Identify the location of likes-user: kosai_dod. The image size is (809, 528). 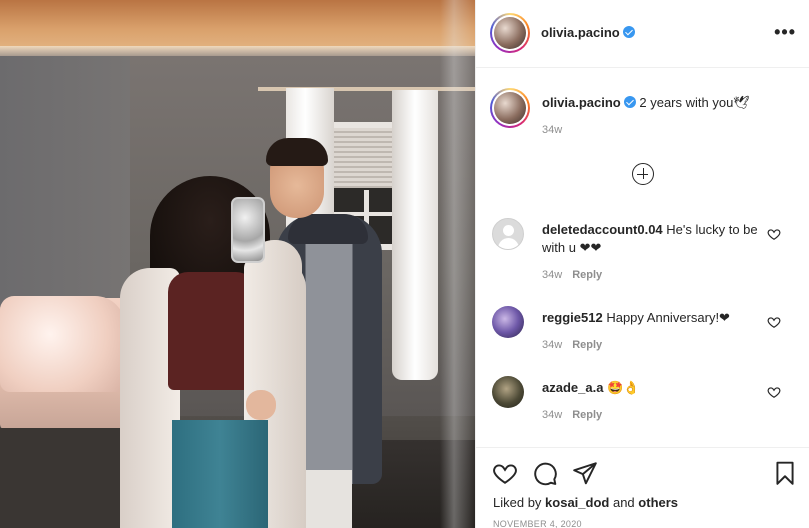
(577, 502).